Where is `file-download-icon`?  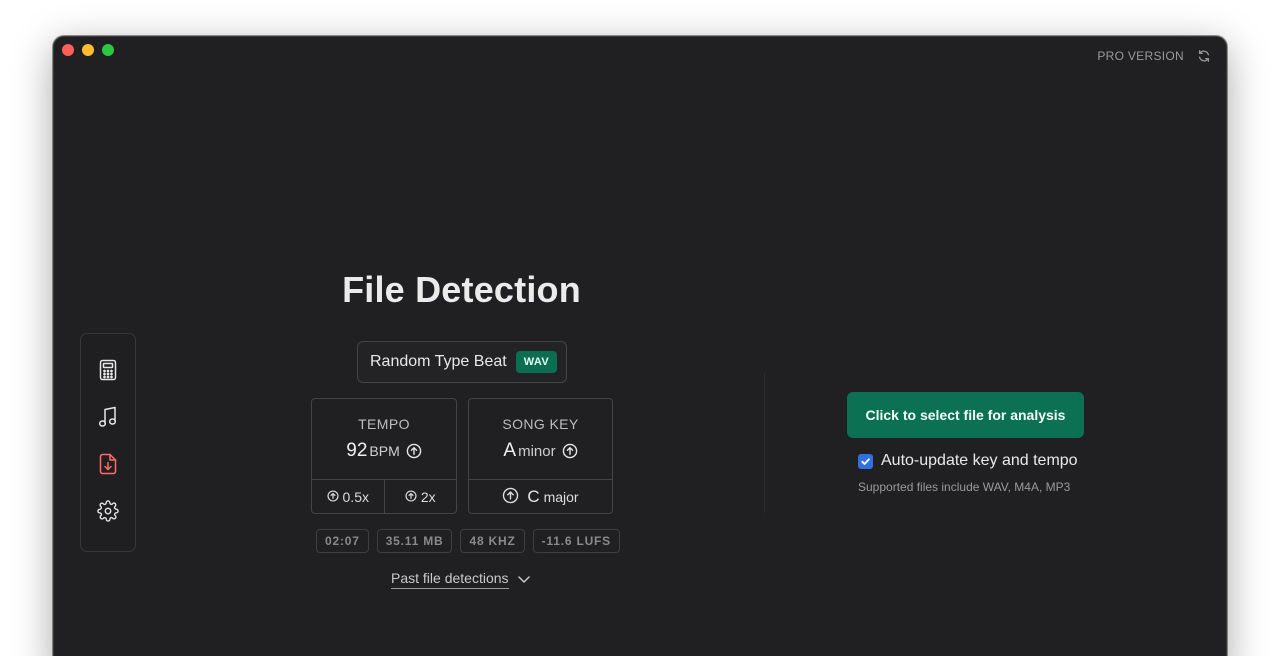 file-download-icon is located at coordinates (108, 466).